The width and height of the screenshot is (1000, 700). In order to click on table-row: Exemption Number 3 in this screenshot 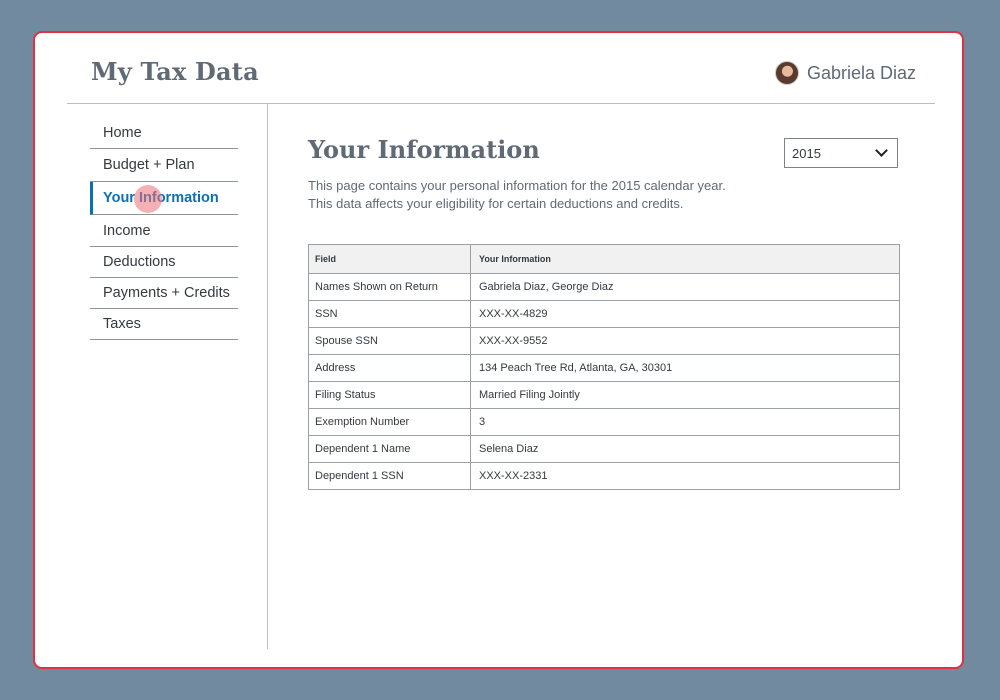, I will do `click(604, 422)`.